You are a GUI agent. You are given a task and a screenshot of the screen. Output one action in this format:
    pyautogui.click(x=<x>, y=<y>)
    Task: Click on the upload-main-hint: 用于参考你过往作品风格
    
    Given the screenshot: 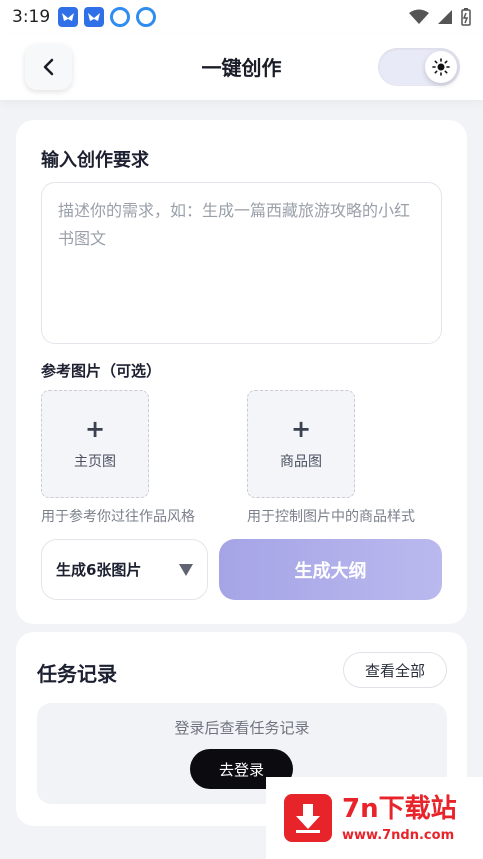 What is the action you would take?
    pyautogui.click(x=118, y=517)
    